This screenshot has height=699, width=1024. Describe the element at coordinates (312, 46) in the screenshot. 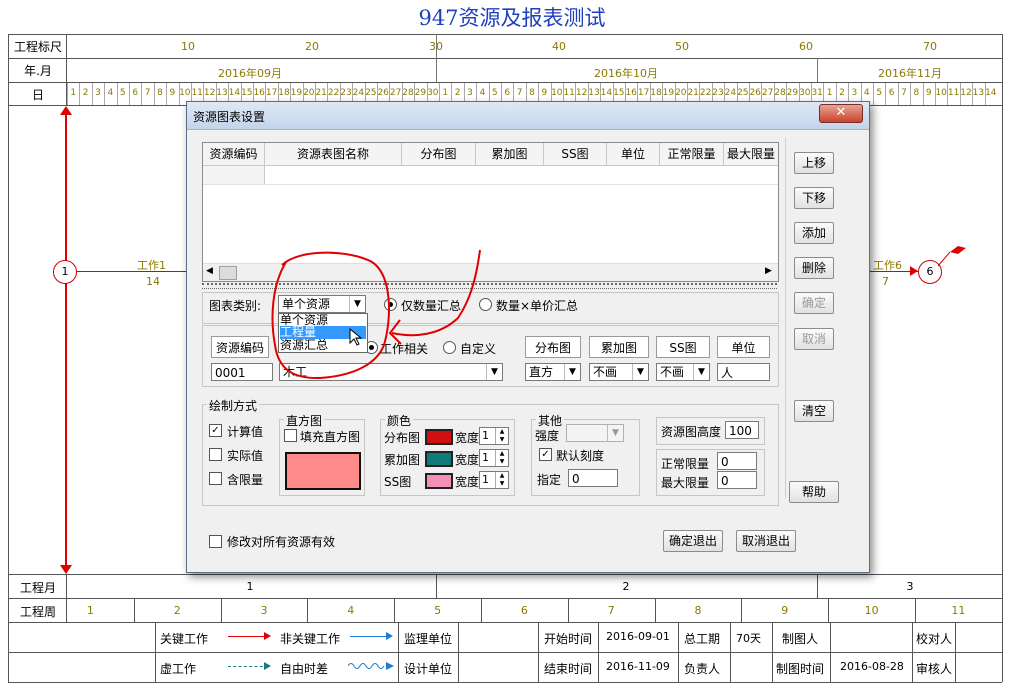

I see `scale-number: 20` at that location.